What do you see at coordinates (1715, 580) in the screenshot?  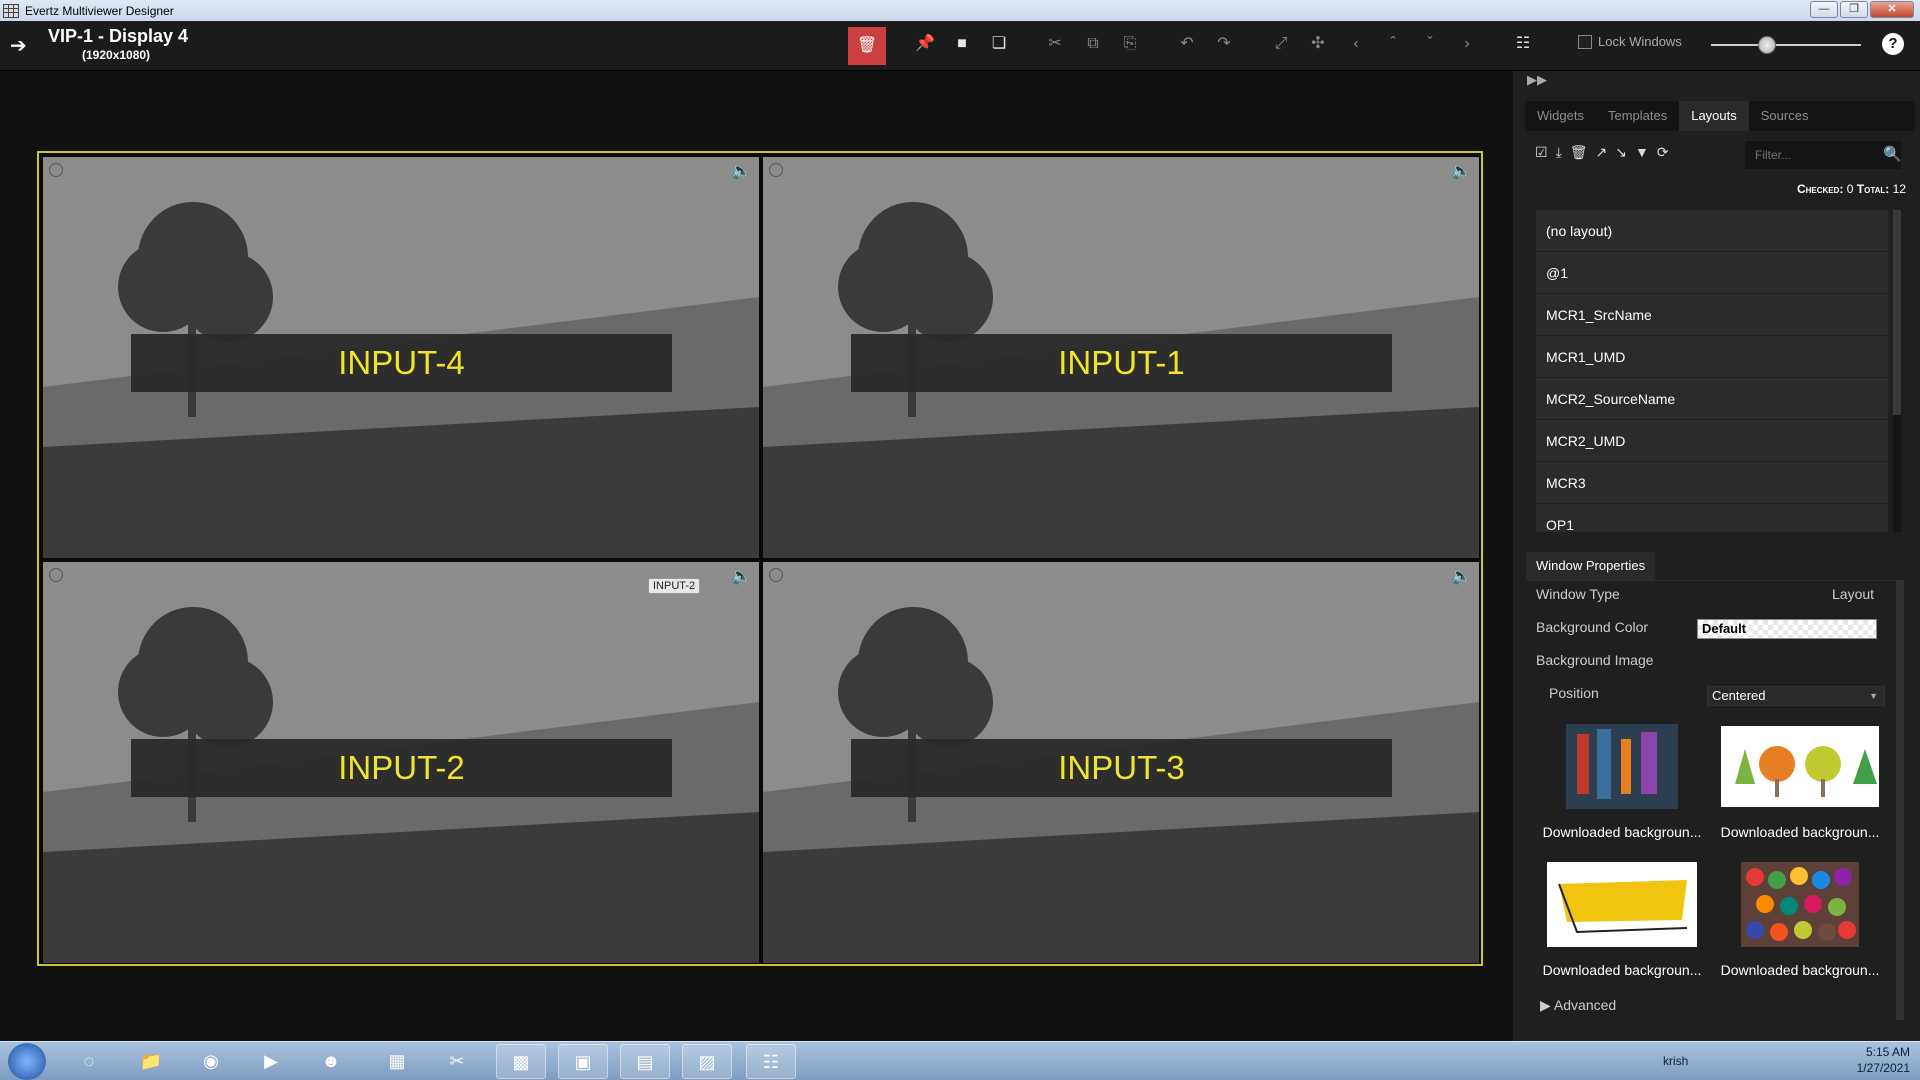 I see `divider` at bounding box center [1715, 580].